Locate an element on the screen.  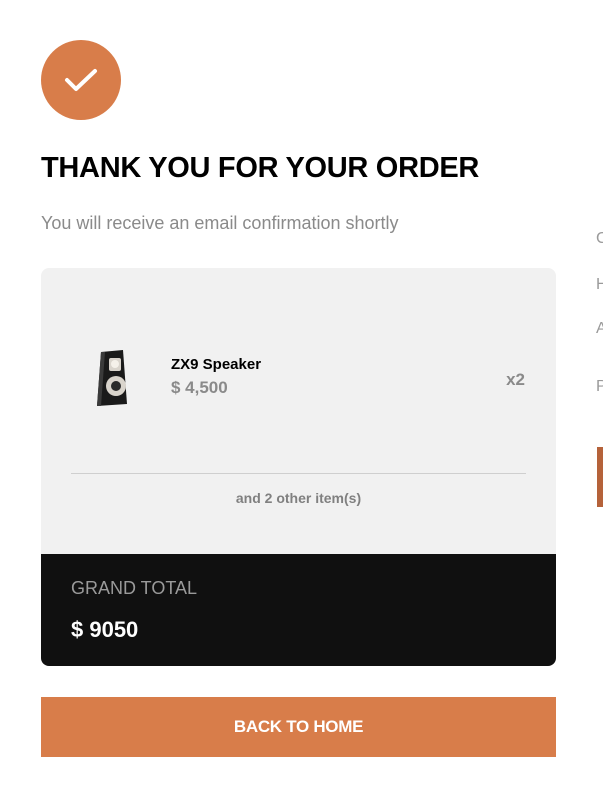
item-name: ZX9 Speaker is located at coordinates (216, 364).